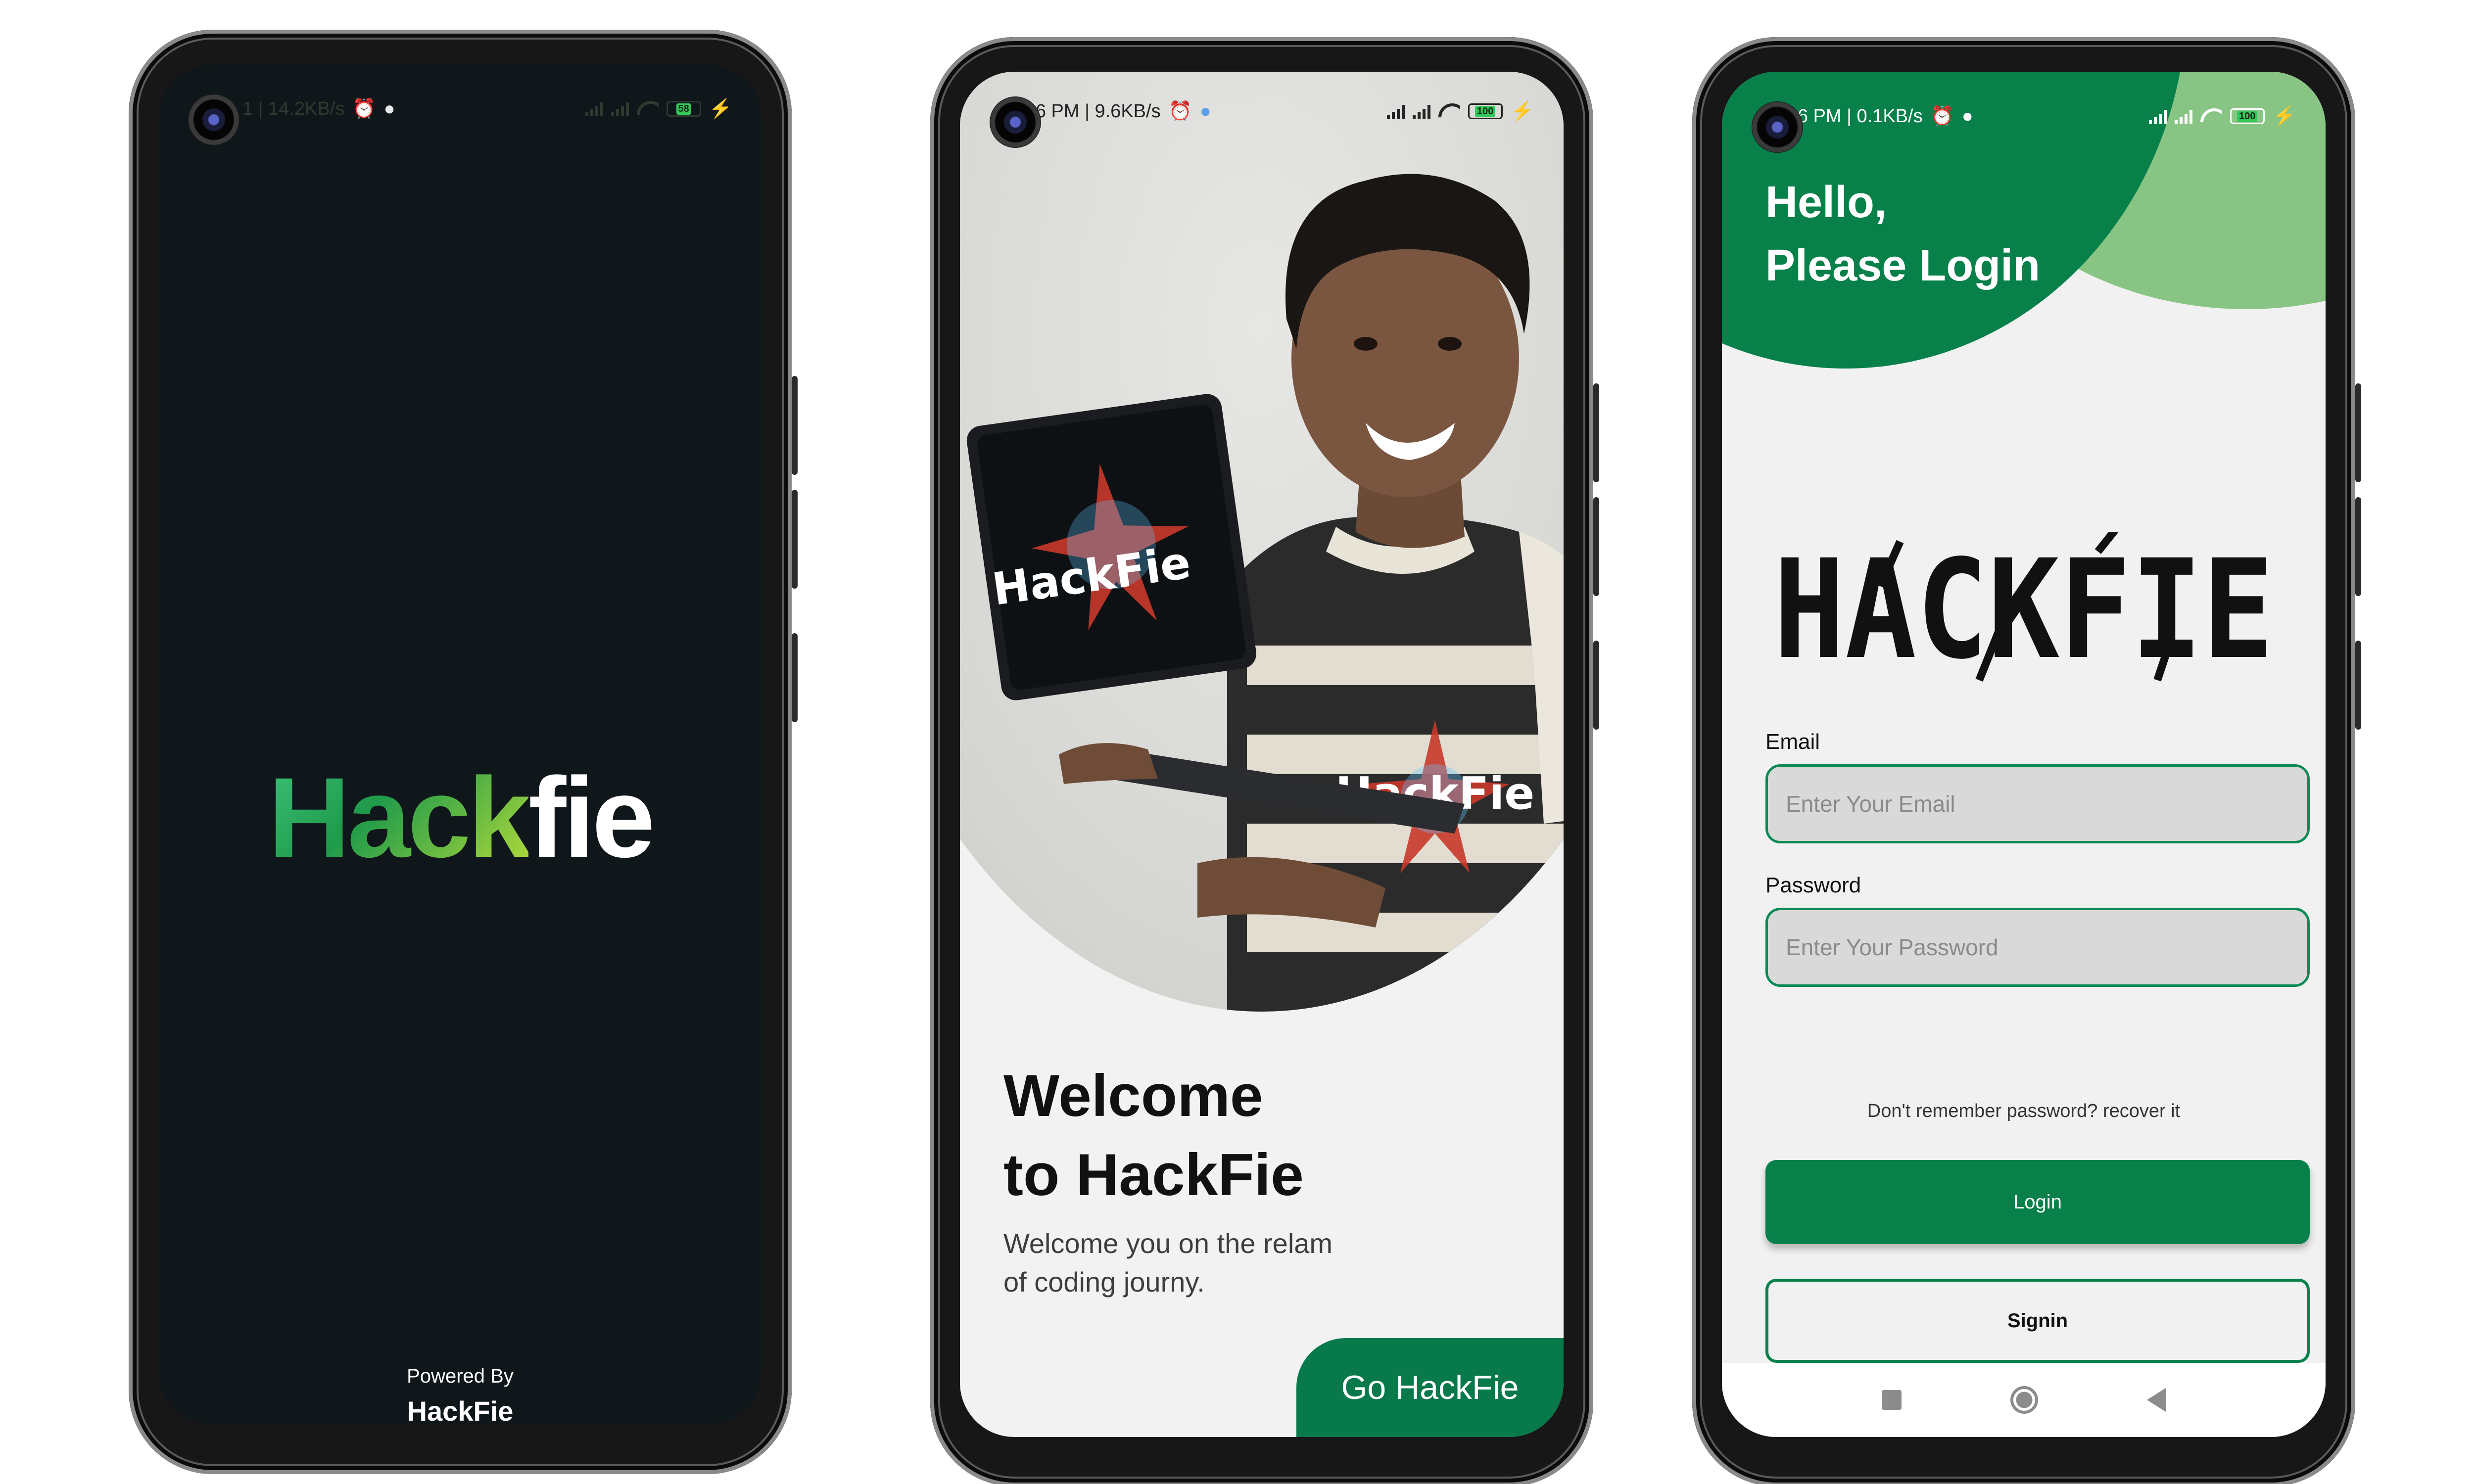  What do you see at coordinates (2024, 1111) in the screenshot?
I see `recover-password-link: Don't remember password? recover it` at bounding box center [2024, 1111].